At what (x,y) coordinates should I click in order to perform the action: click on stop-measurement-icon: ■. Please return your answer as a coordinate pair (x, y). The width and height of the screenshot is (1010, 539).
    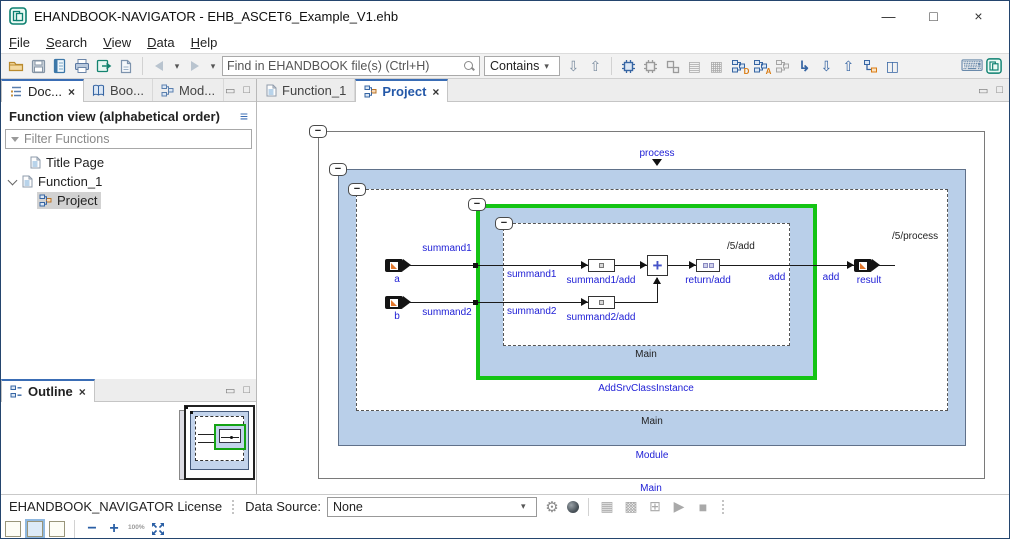
    Looking at the image, I should click on (703, 507).